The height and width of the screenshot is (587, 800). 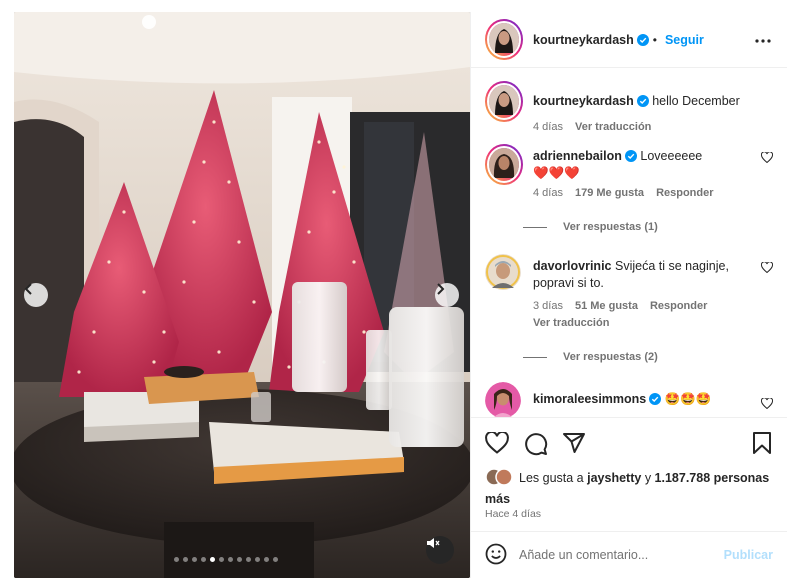 What do you see at coordinates (606, 306) in the screenshot?
I see `comment-likes: 51 Me gusta` at bounding box center [606, 306].